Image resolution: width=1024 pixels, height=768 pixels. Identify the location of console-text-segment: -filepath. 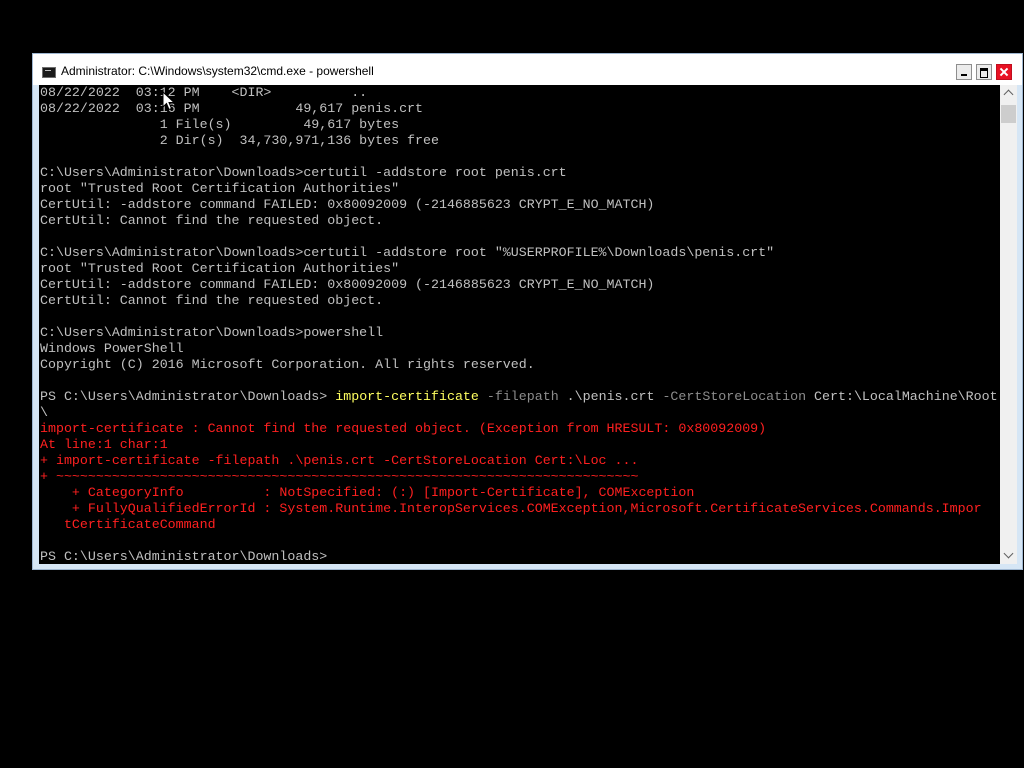
(522, 396).